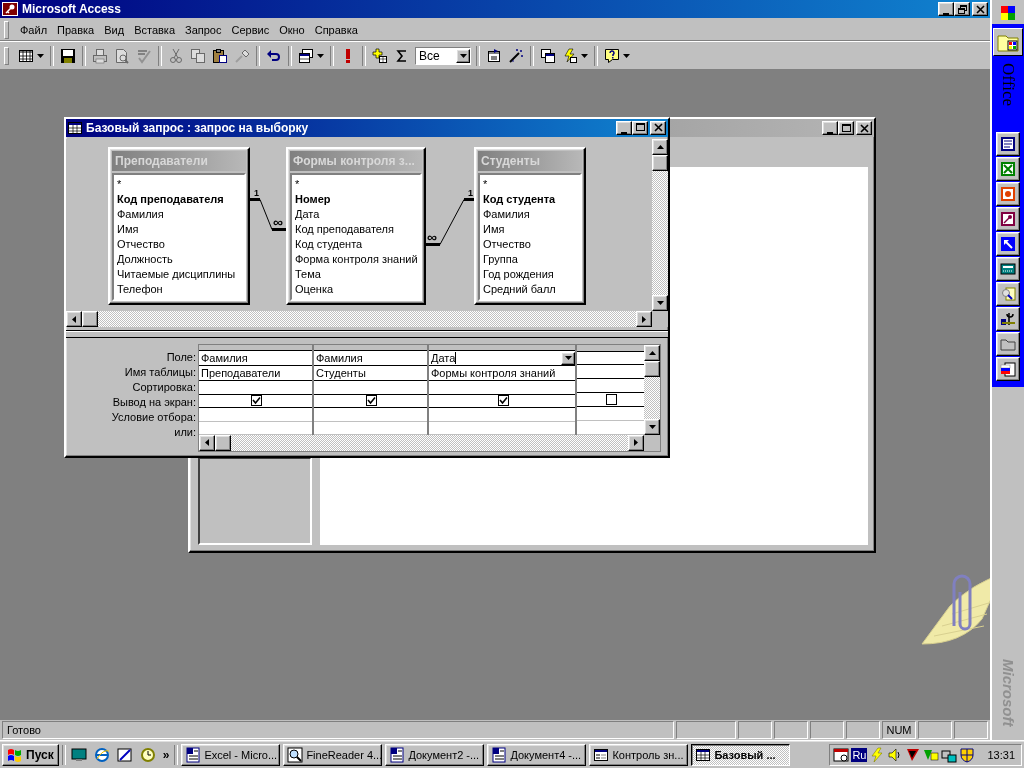  What do you see at coordinates (255, 374) in the screenshot?
I see `grid-cell: Преподаватели` at bounding box center [255, 374].